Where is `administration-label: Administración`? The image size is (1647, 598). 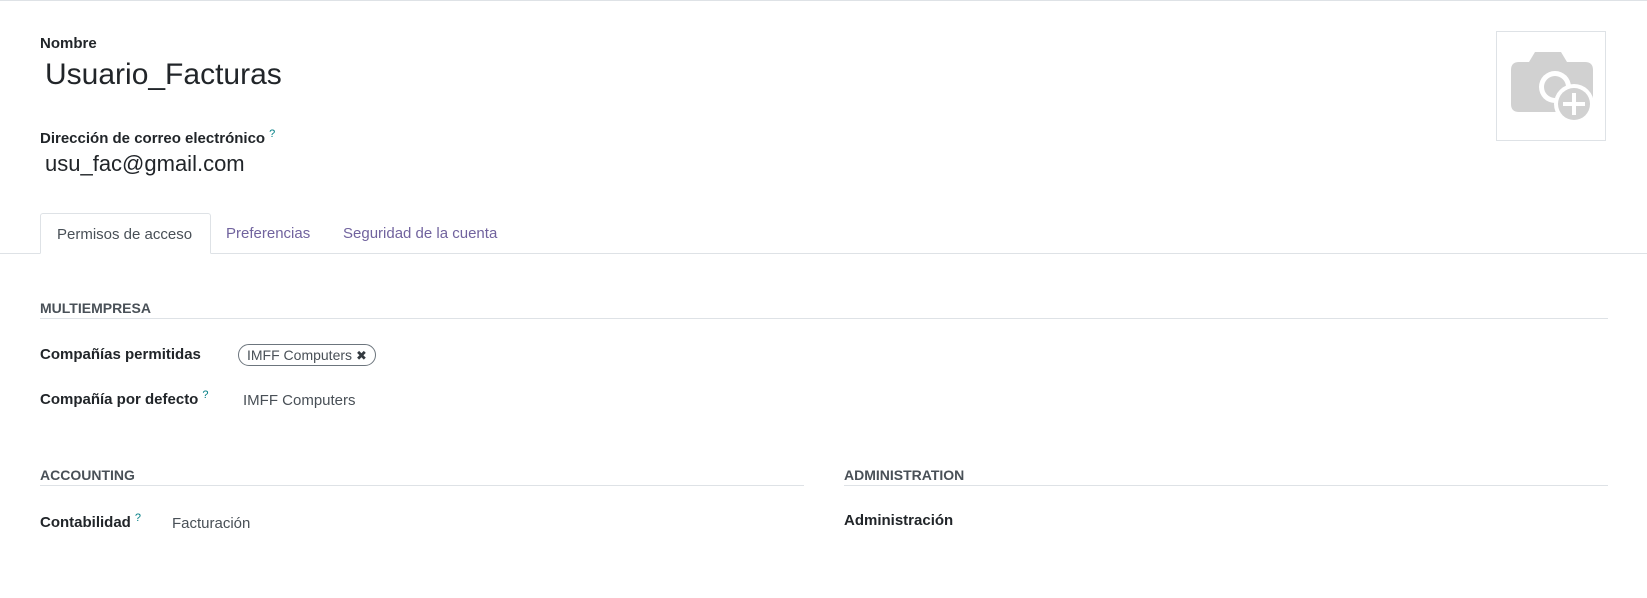 administration-label: Administración is located at coordinates (899, 520).